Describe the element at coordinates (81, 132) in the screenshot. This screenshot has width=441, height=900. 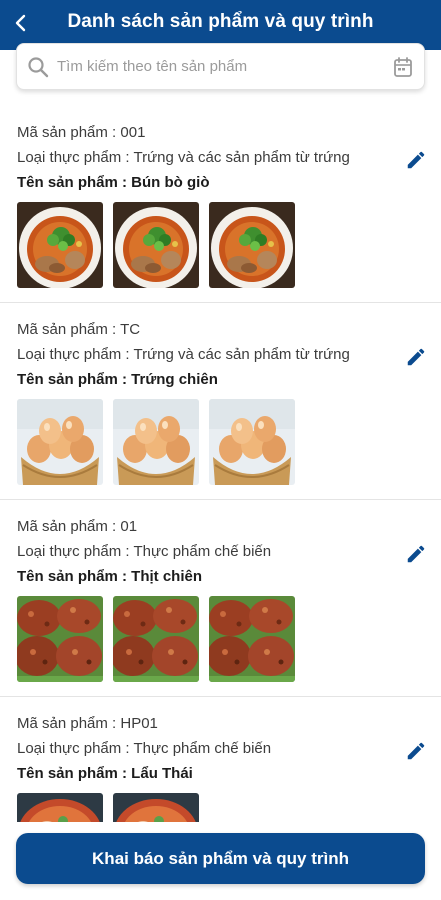
I see `product-code: Mã sản phẩm : 001` at that location.